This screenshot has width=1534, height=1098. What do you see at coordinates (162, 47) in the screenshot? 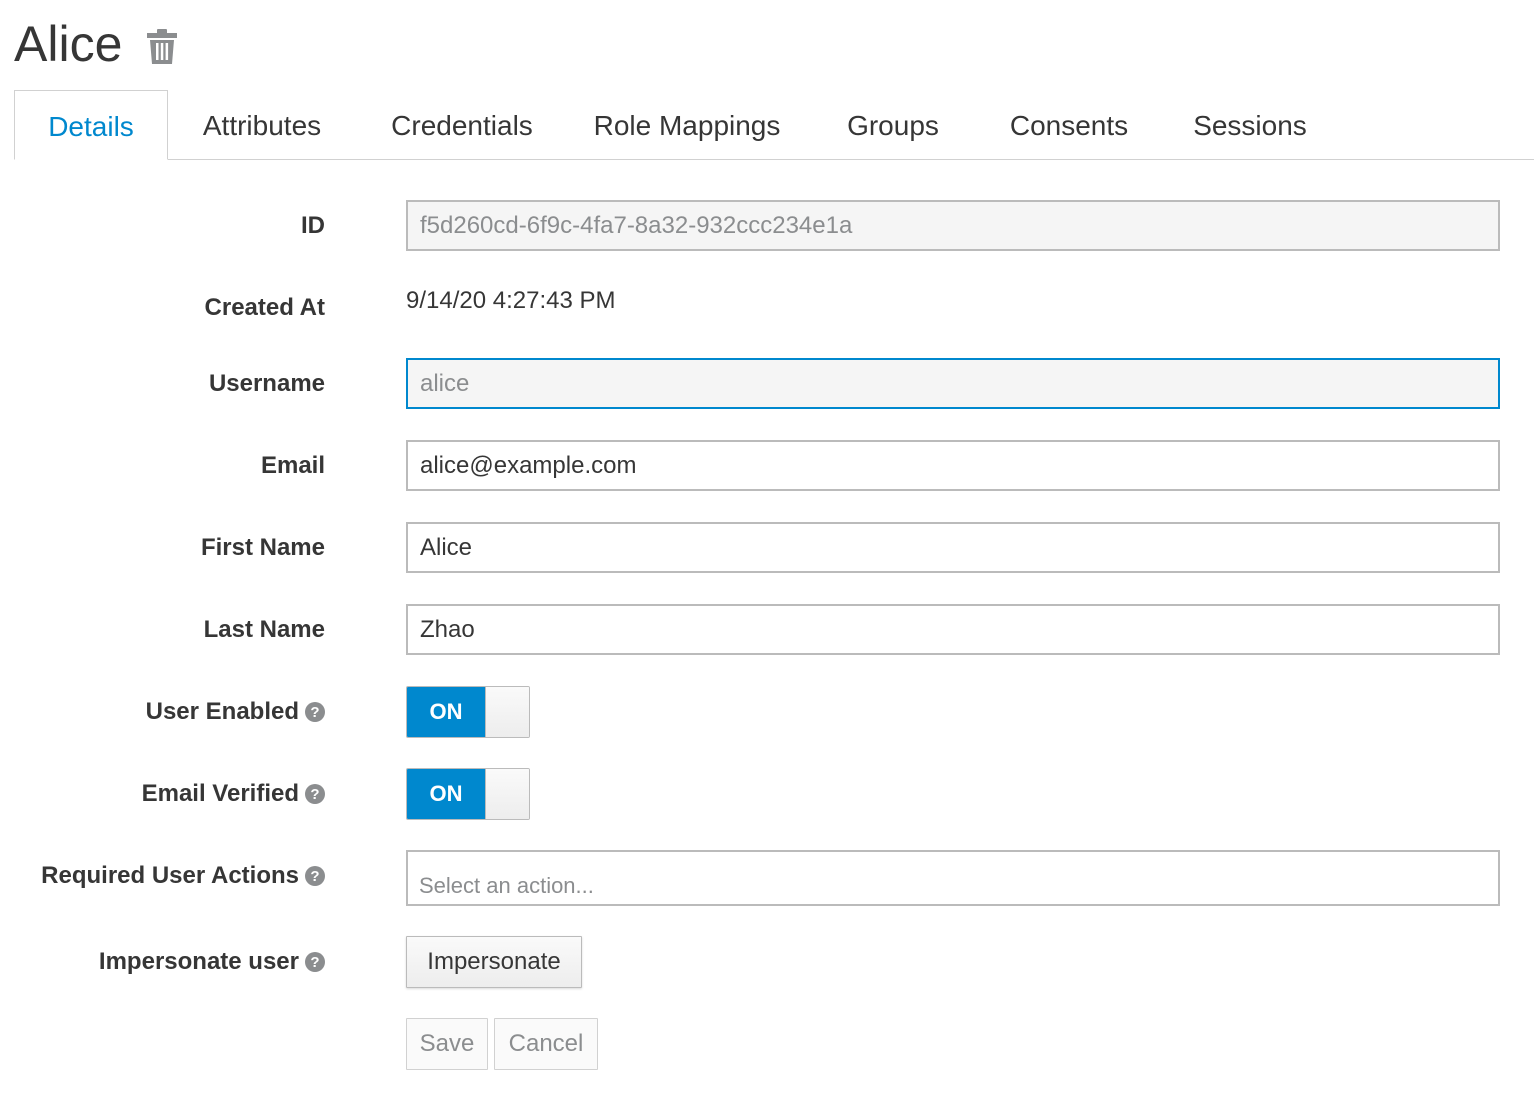
I see `trash-icon` at bounding box center [162, 47].